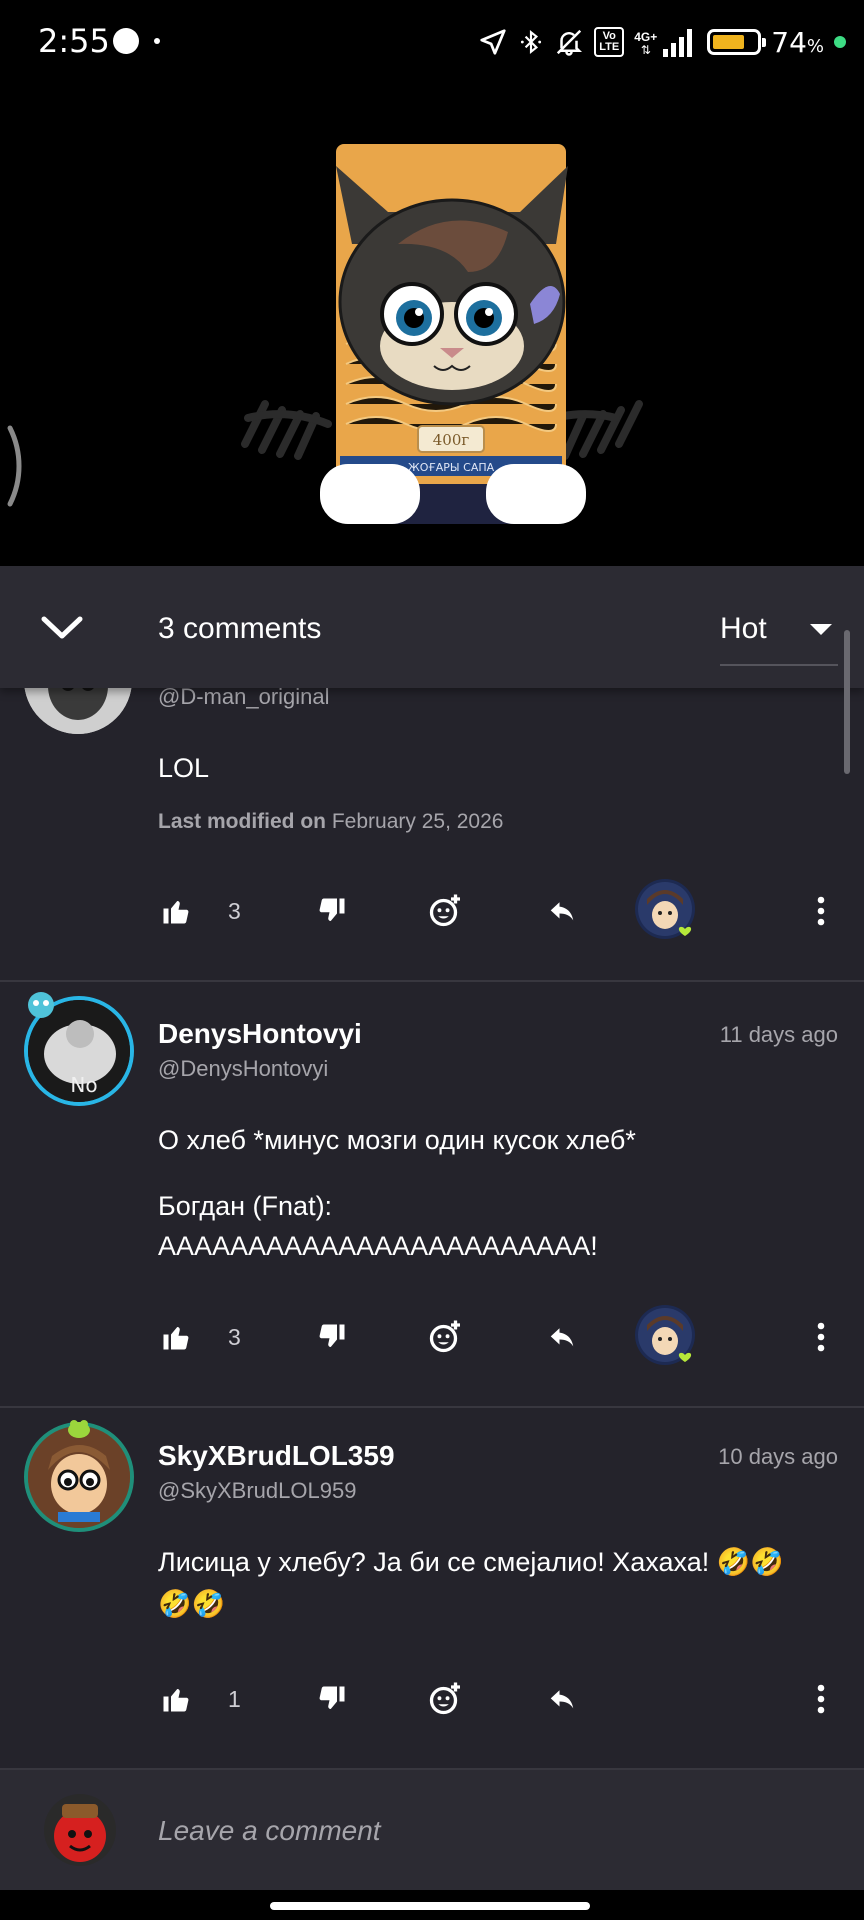  Describe the element at coordinates (847, 702) in the screenshot. I see `scrollbar` at that location.